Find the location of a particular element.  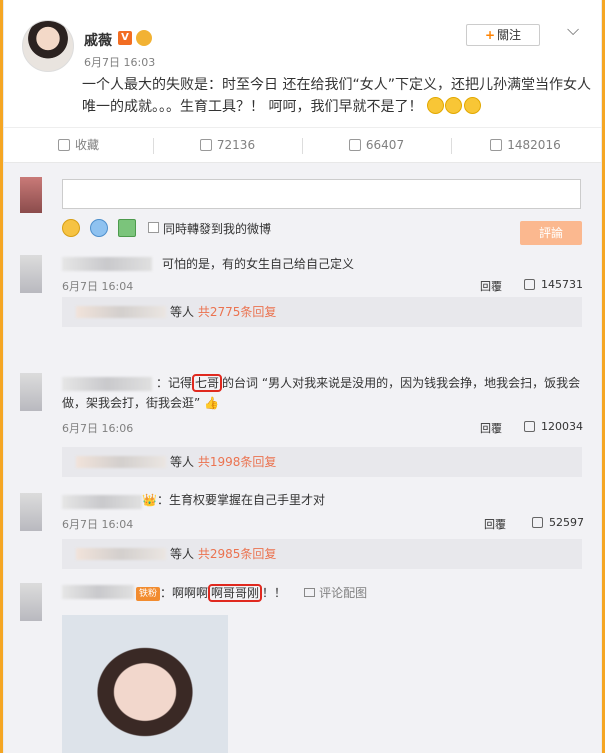

sync-repost-checkbox is located at coordinates (153, 227).